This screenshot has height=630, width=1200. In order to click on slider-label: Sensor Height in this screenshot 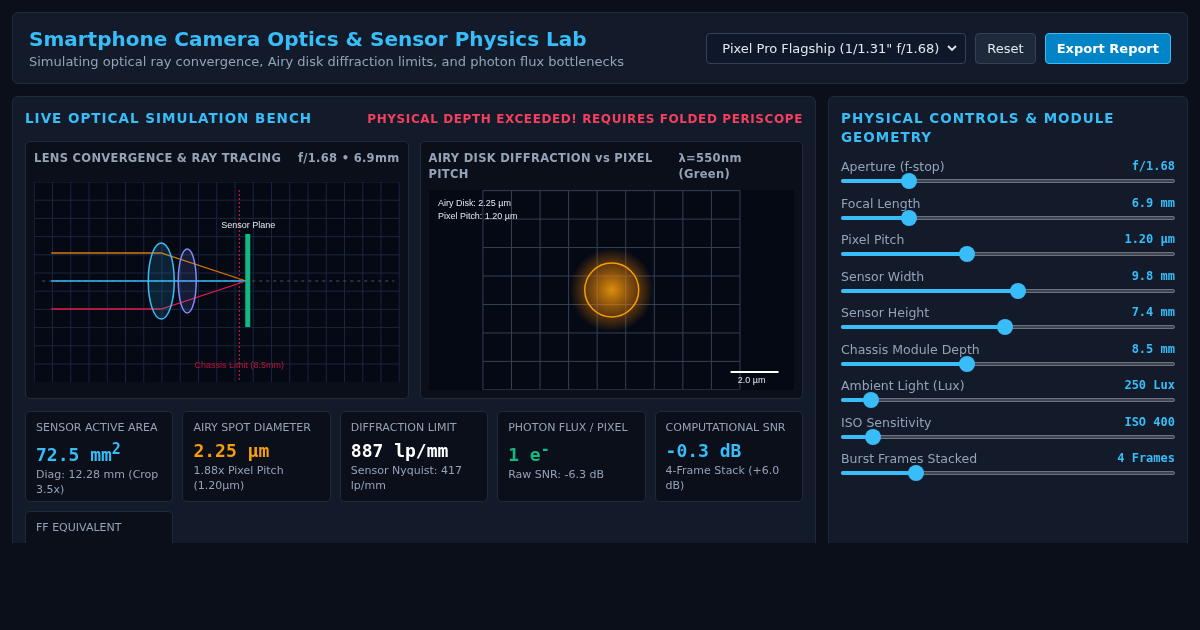, I will do `click(885, 312)`.